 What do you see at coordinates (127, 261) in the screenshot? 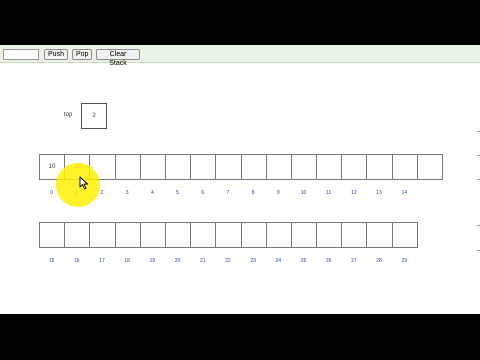
I see `cell-index-label: 18` at bounding box center [127, 261].